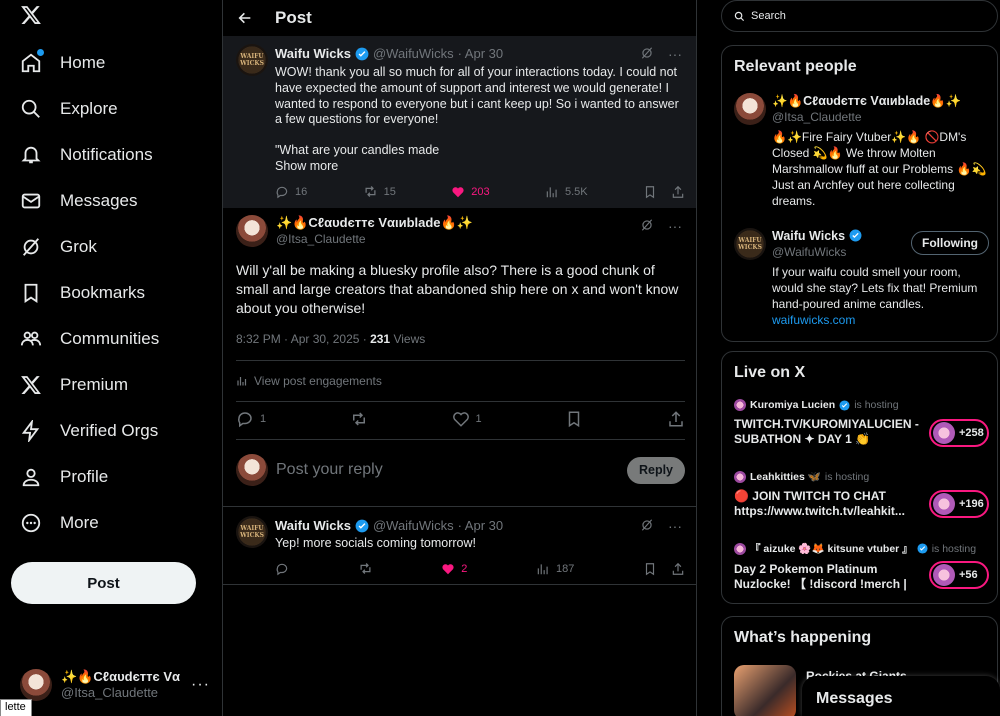 This screenshot has height=716, width=1000. Describe the element at coordinates (64, 477) in the screenshot. I see `nav-profile: Profile` at that location.